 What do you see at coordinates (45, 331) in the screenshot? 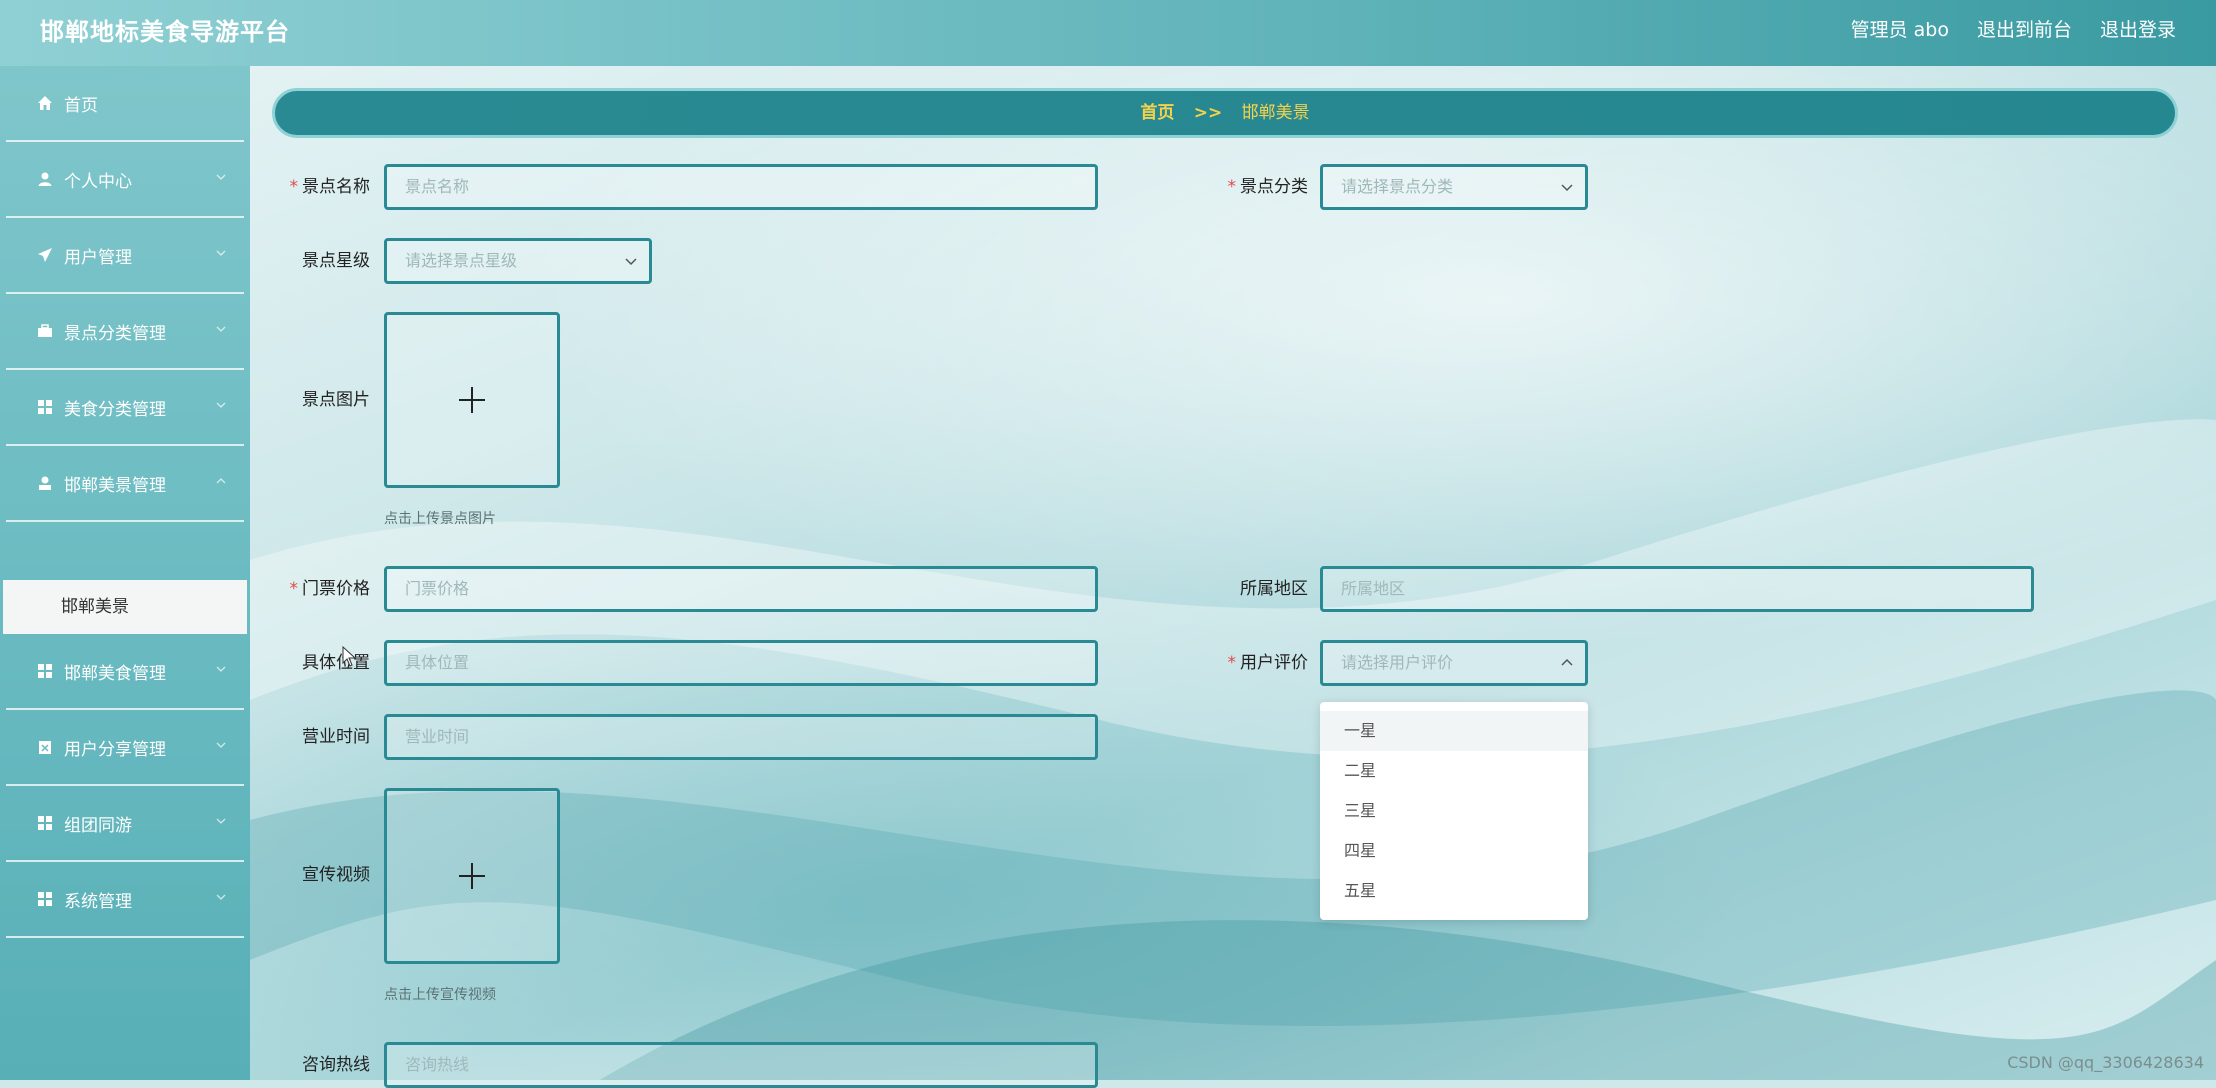
I see `briefcase-icon` at bounding box center [45, 331].